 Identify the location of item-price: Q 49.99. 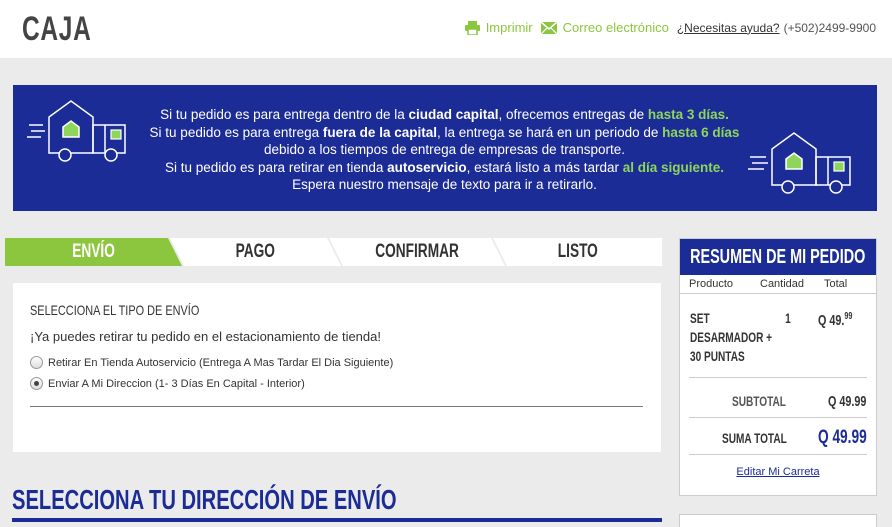
(835, 320).